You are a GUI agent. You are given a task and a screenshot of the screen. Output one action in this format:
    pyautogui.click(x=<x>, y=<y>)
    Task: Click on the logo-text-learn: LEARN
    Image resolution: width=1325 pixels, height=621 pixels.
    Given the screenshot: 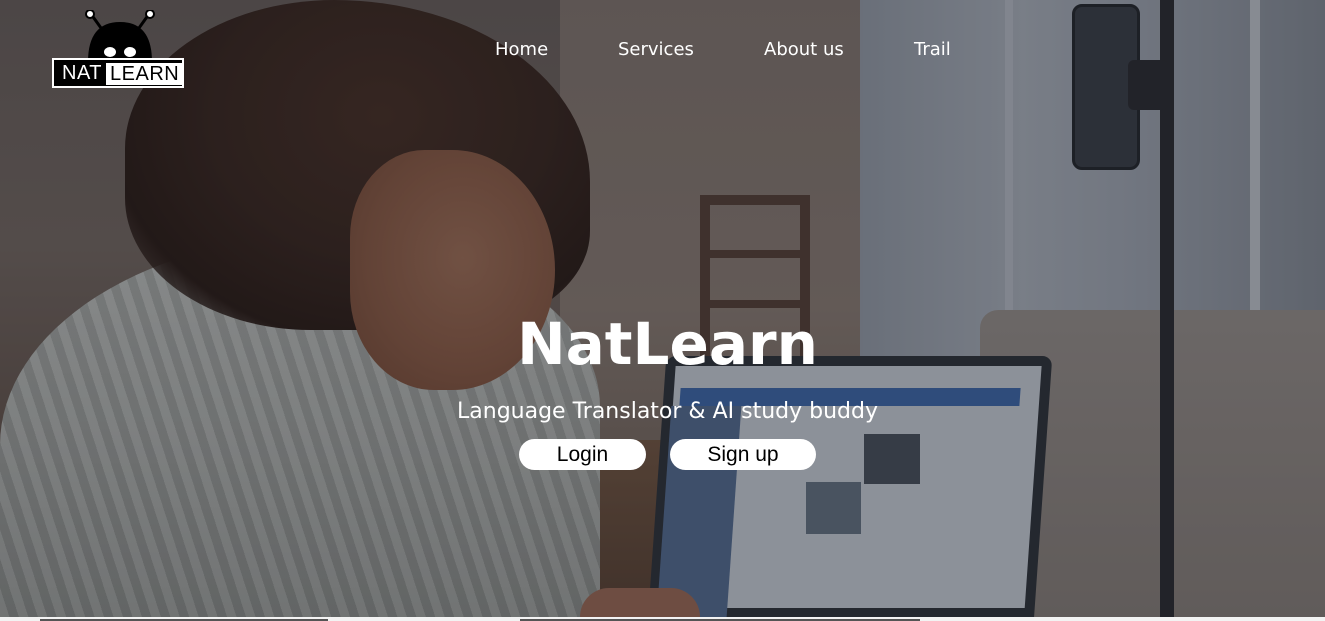 What is the action you would take?
    pyautogui.click(x=145, y=74)
    